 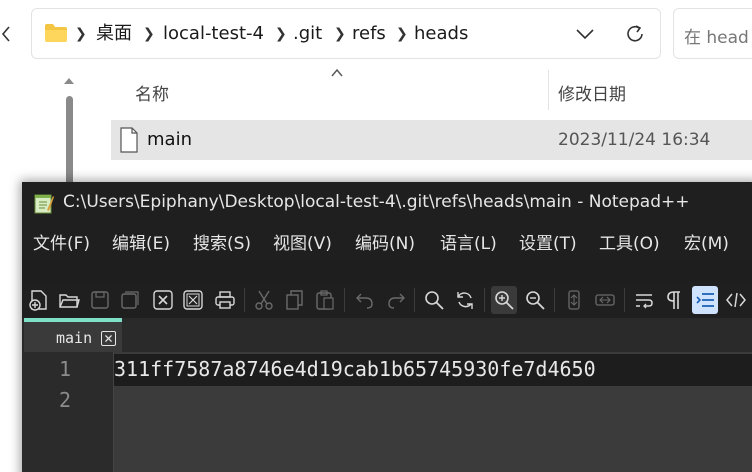 I want to click on save-button, so click(x=100, y=300).